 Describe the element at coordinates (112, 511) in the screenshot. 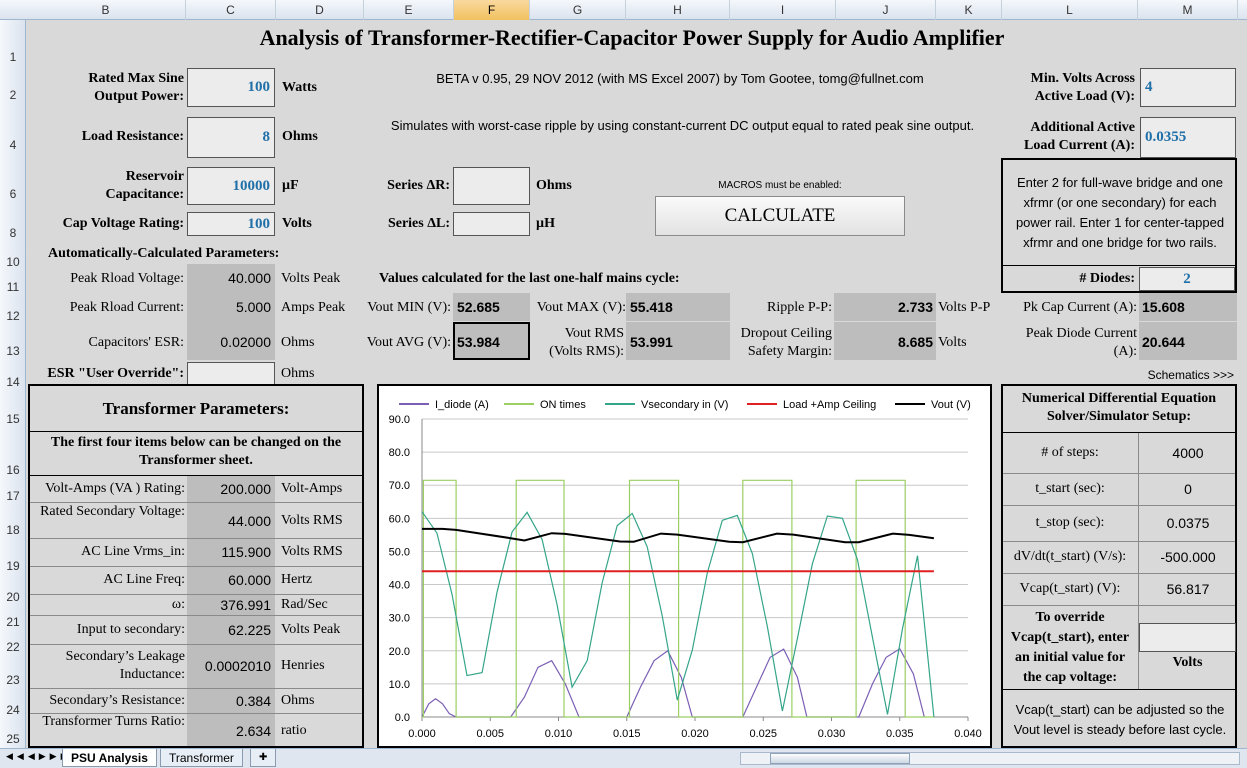

I see `transformer-row-label: Rated Secondary Voltage:` at that location.